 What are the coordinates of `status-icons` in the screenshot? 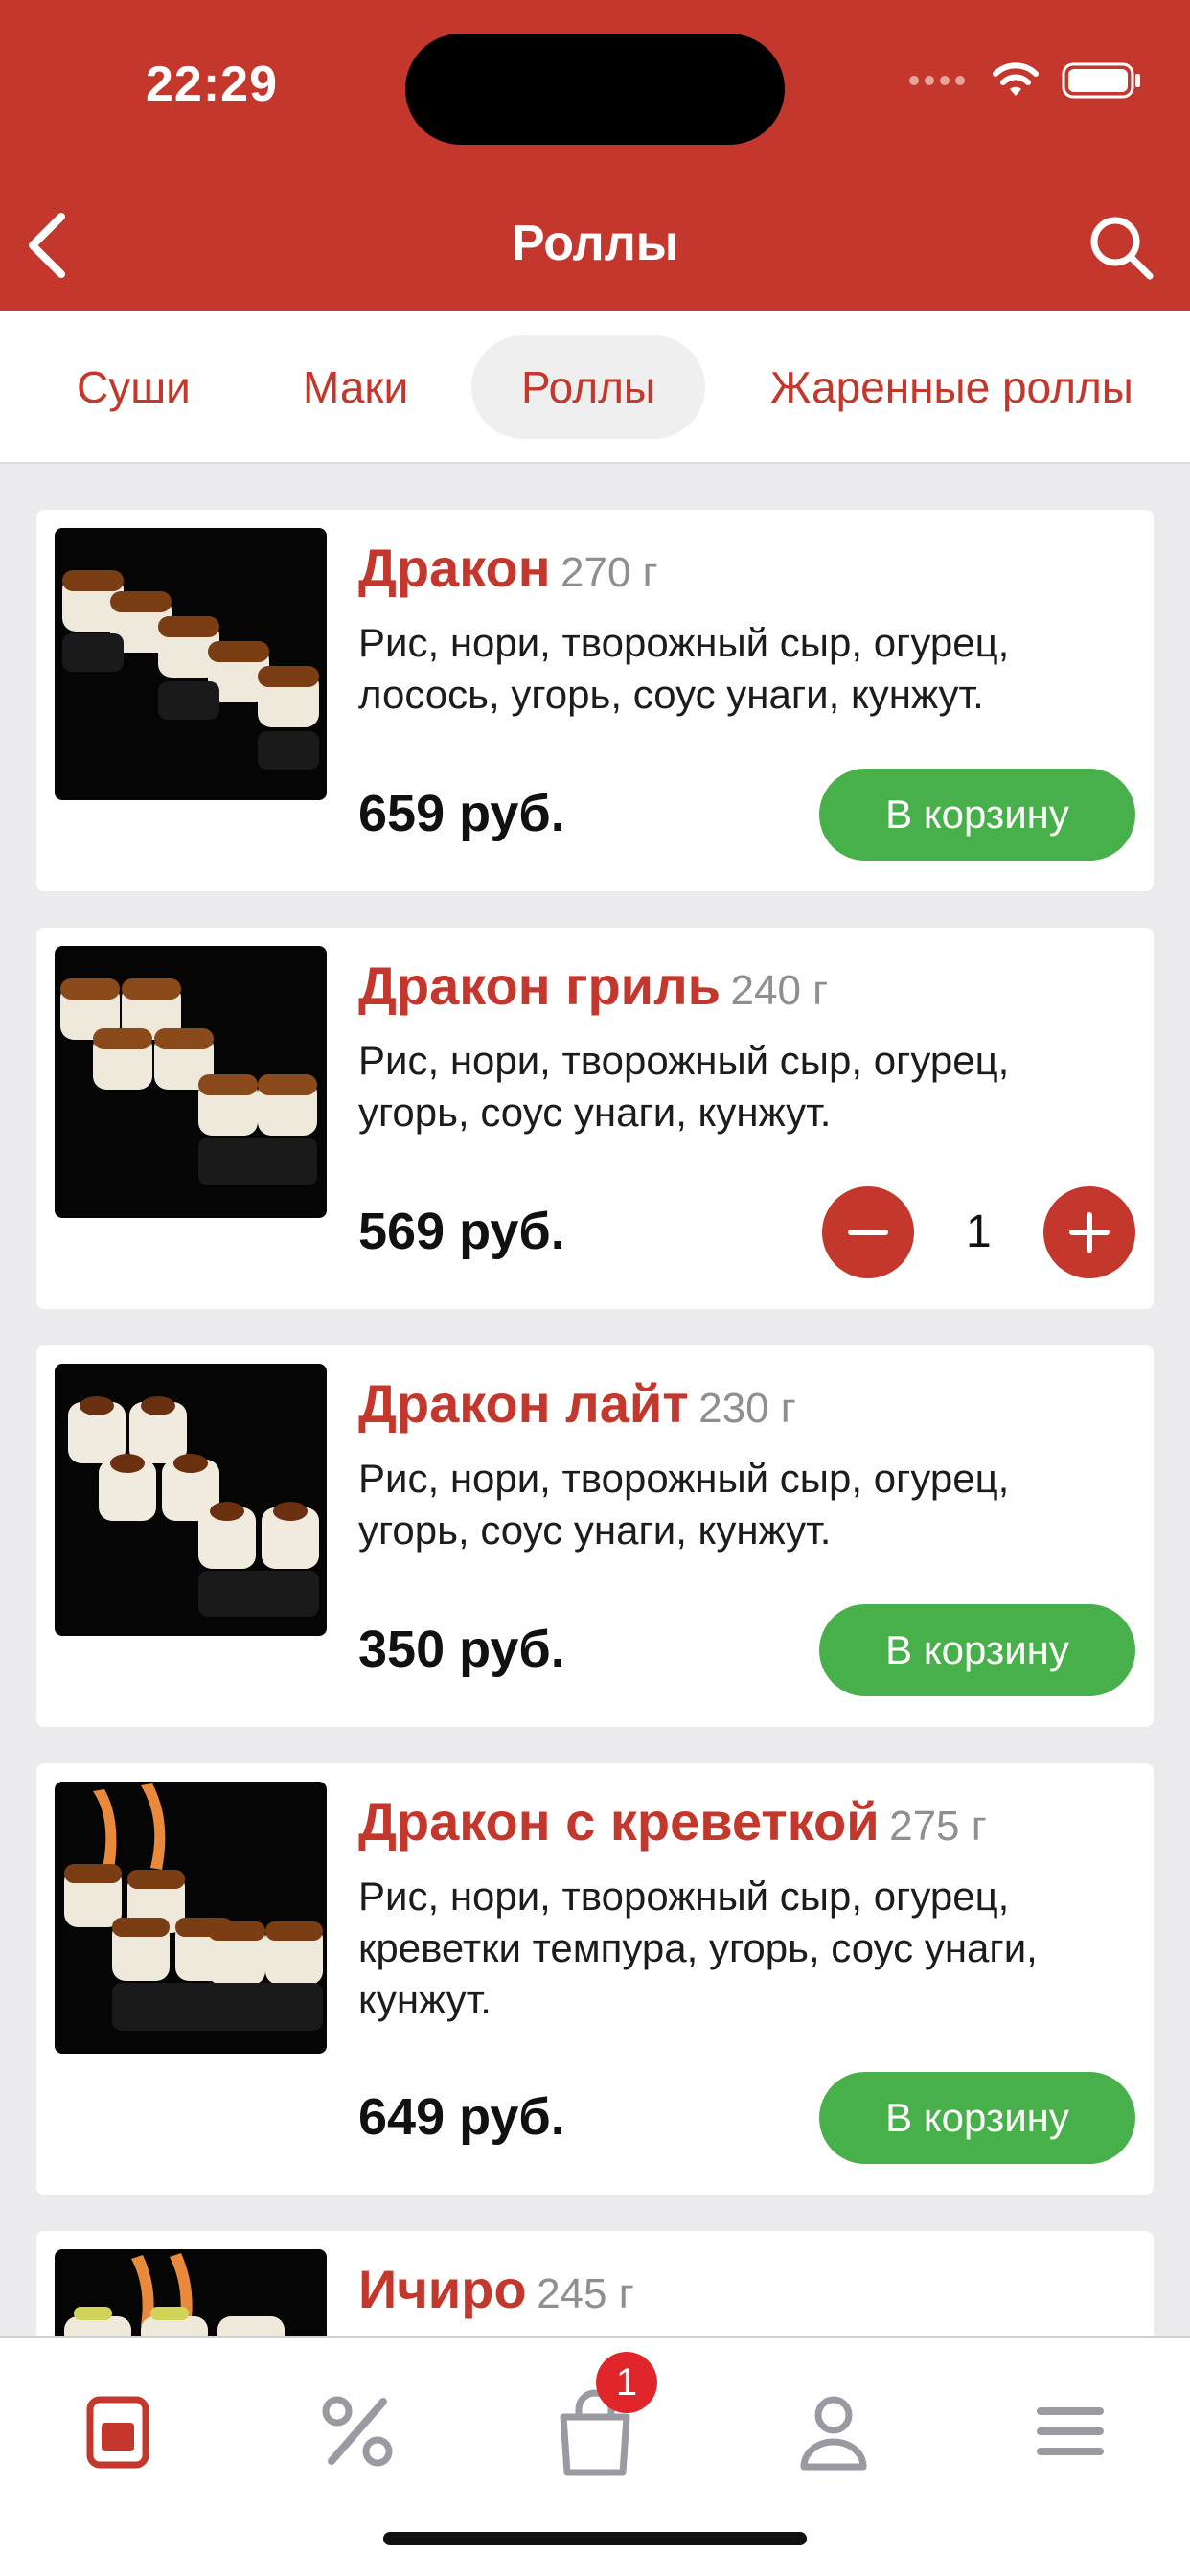 It's located at (1025, 80).